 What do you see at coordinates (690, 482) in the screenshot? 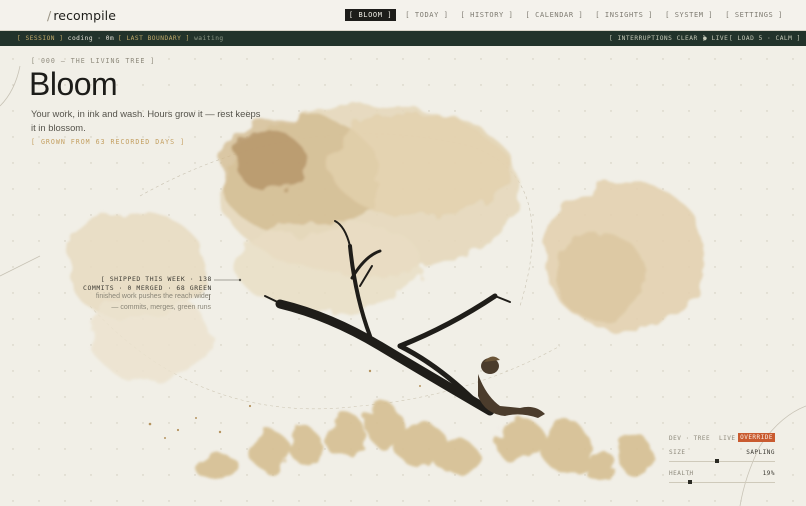
I see `health-slider-handle` at bounding box center [690, 482].